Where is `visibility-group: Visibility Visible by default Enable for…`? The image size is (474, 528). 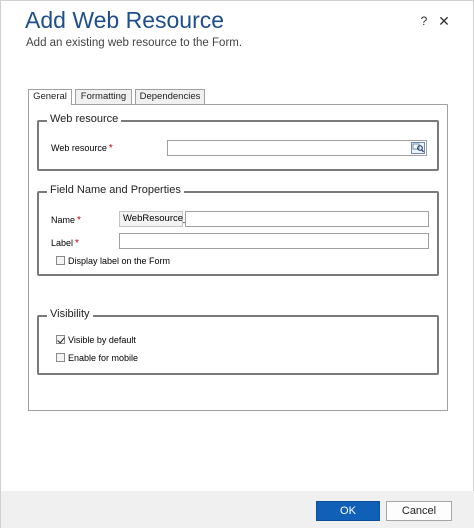 visibility-group: Visibility Visible by default Enable for… is located at coordinates (238, 341).